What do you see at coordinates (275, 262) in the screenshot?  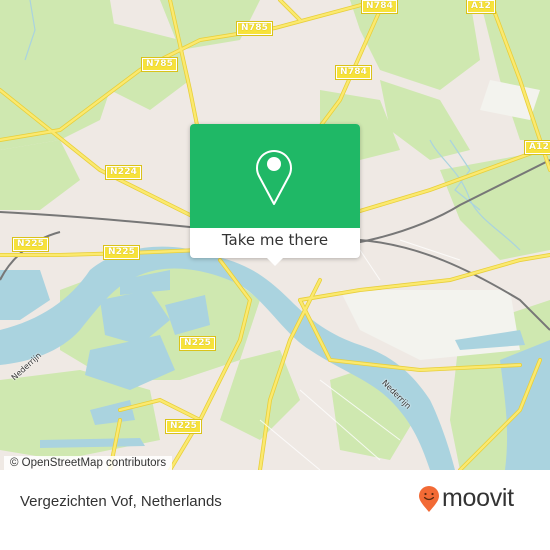 I see `popup-pointer` at bounding box center [275, 262].